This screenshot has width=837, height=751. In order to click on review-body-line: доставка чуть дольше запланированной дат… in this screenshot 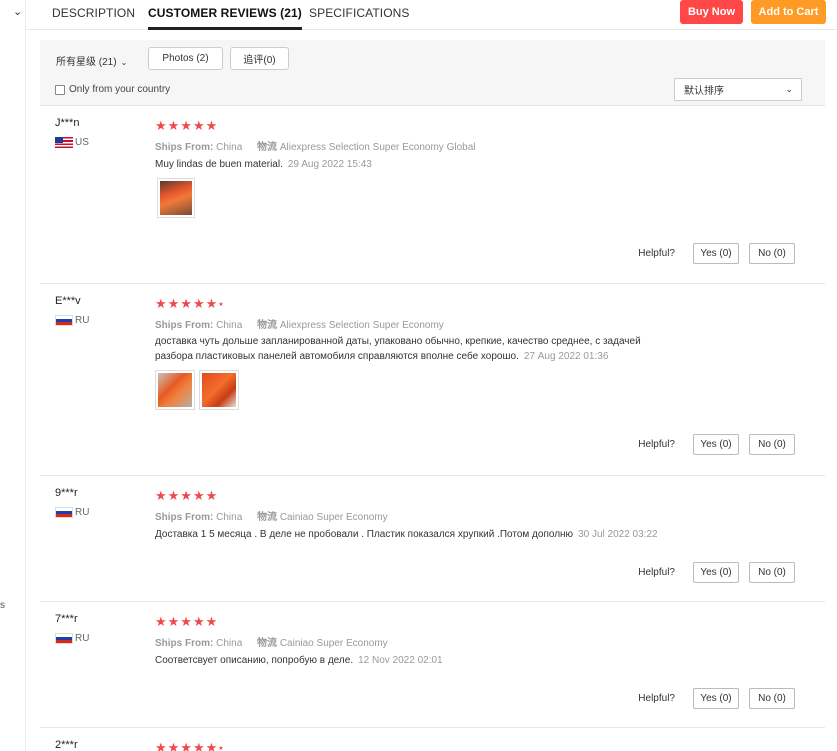, I will do `click(398, 341)`.